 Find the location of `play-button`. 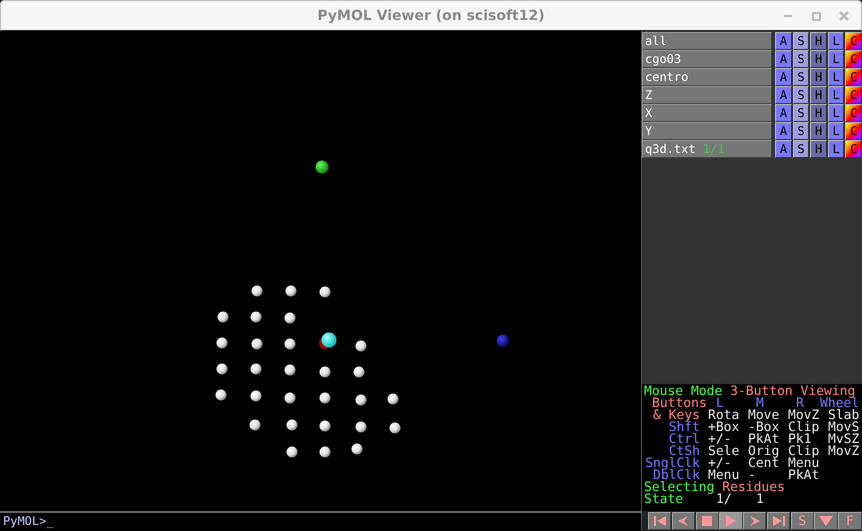

play-button is located at coordinates (731, 521).